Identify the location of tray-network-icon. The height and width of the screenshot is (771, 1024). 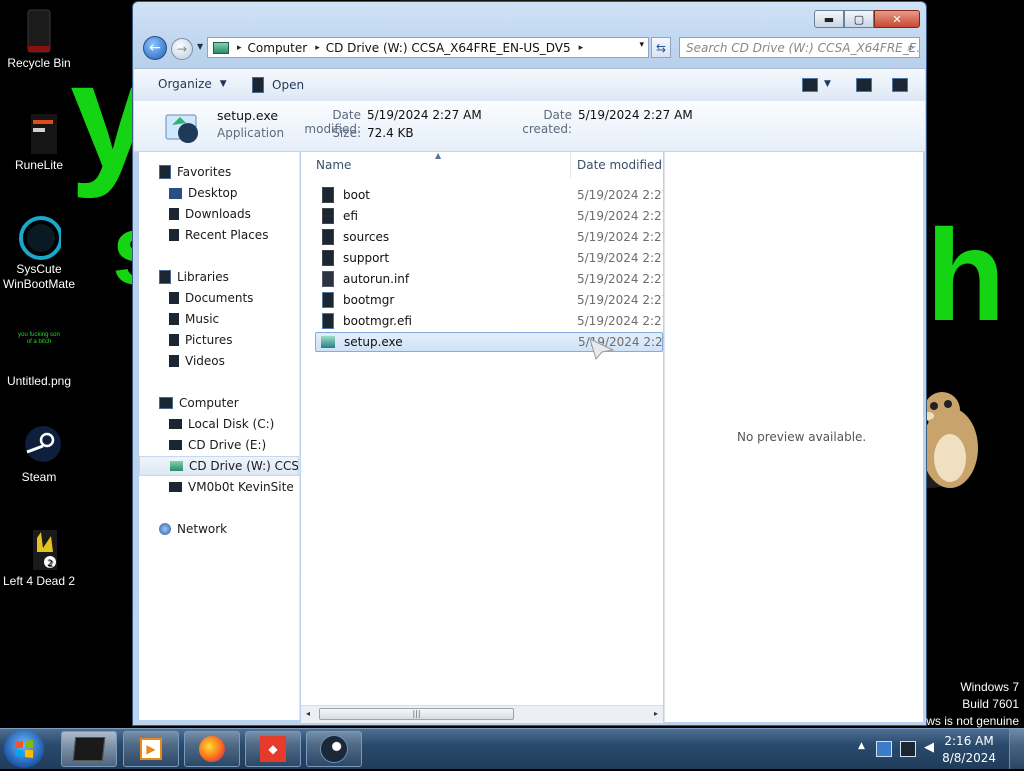
(884, 749).